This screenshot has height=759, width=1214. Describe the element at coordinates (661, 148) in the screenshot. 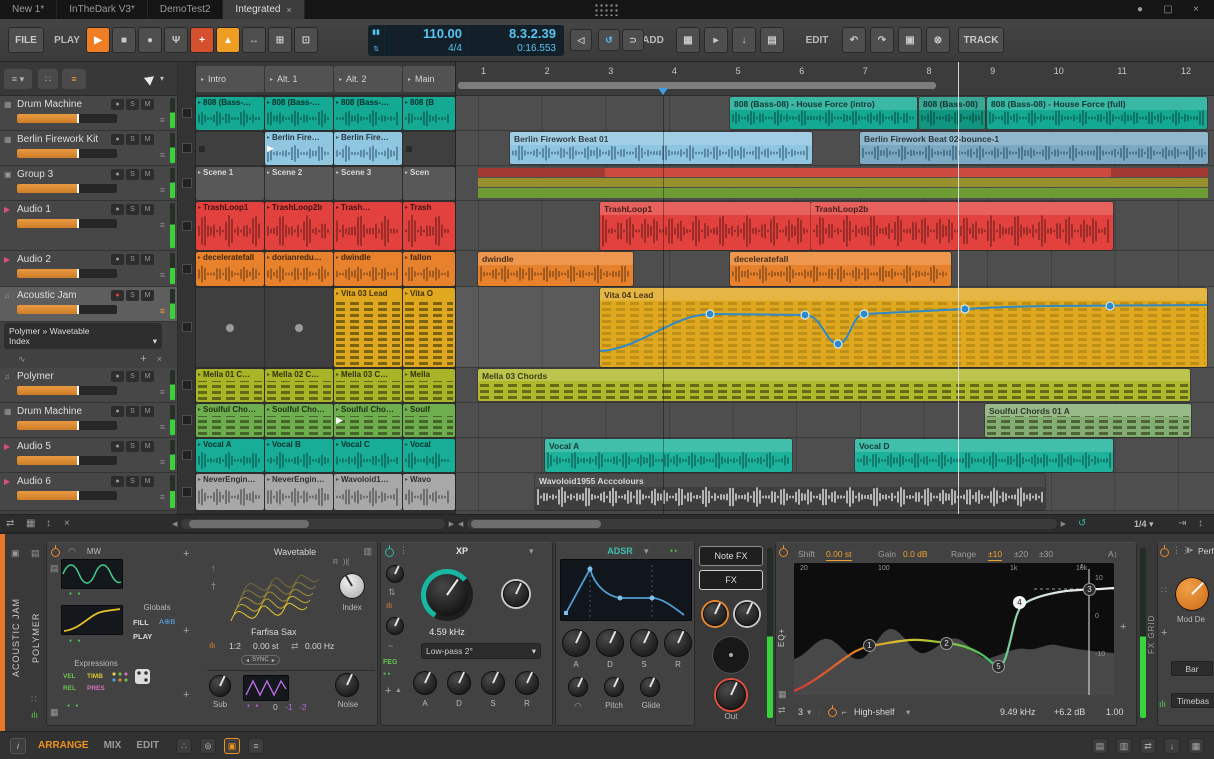

I see `arranger-clip: Berlin Firework Beat 01` at that location.